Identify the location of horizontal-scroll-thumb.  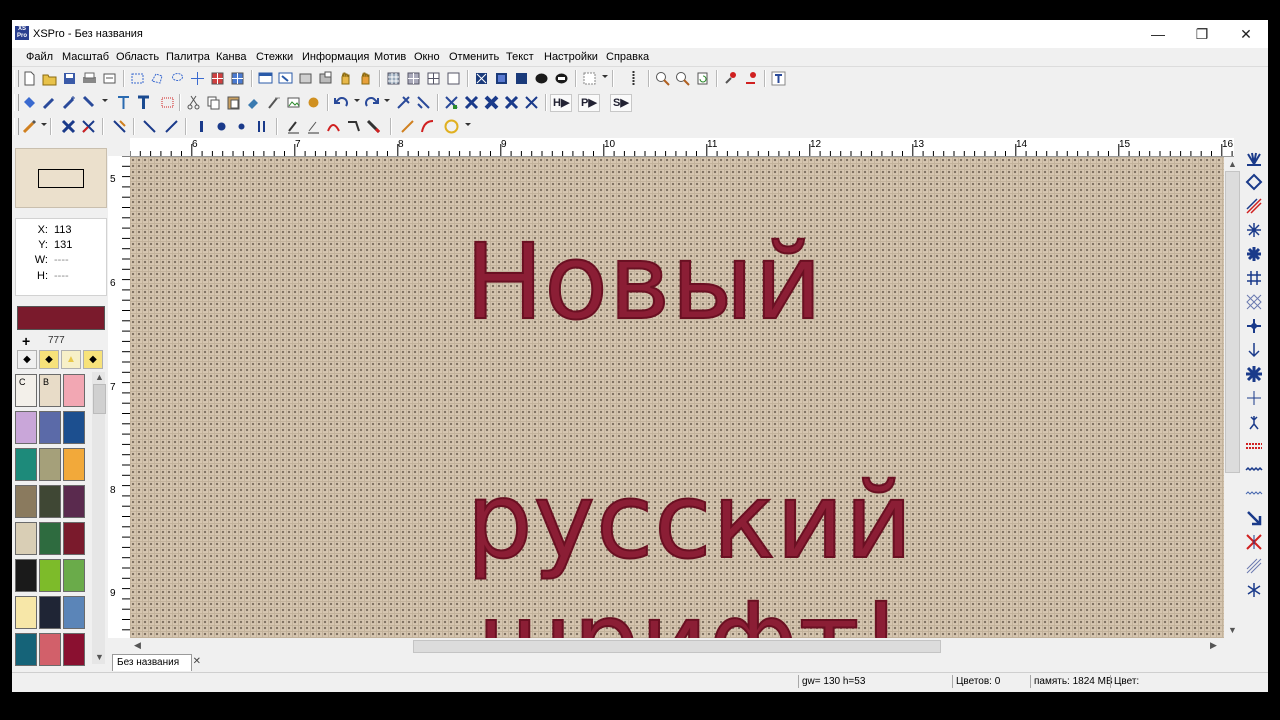
(677, 646).